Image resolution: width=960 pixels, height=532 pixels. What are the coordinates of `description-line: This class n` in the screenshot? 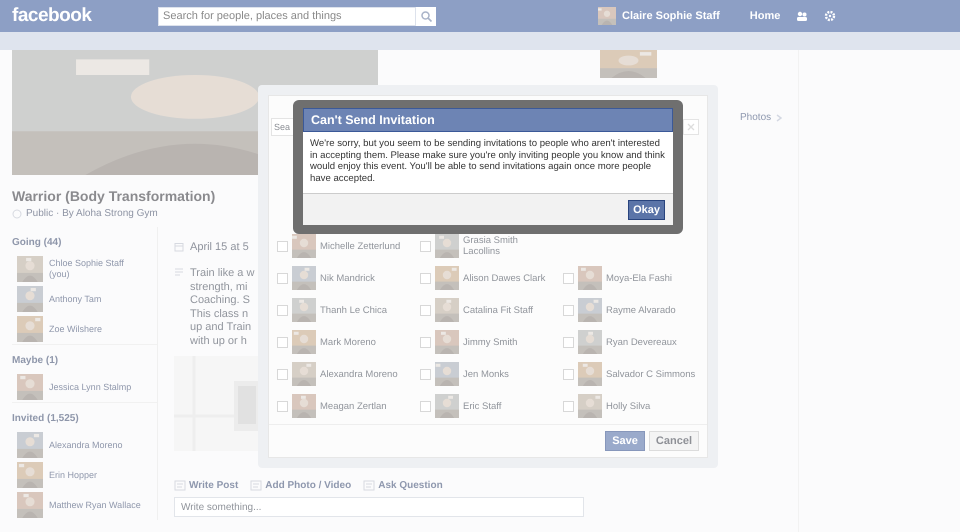 It's located at (220, 314).